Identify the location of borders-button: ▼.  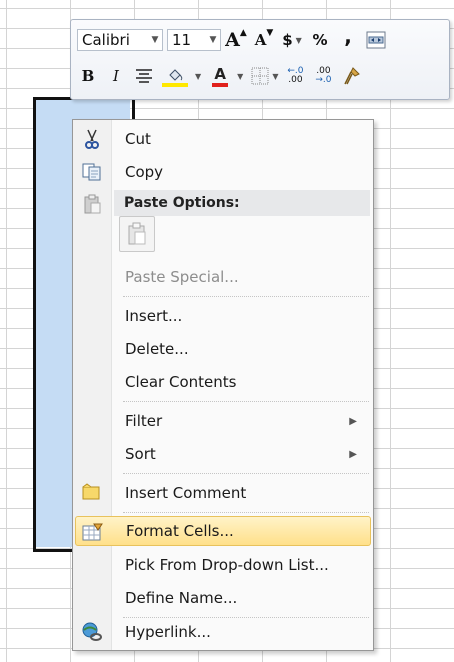
(264, 76).